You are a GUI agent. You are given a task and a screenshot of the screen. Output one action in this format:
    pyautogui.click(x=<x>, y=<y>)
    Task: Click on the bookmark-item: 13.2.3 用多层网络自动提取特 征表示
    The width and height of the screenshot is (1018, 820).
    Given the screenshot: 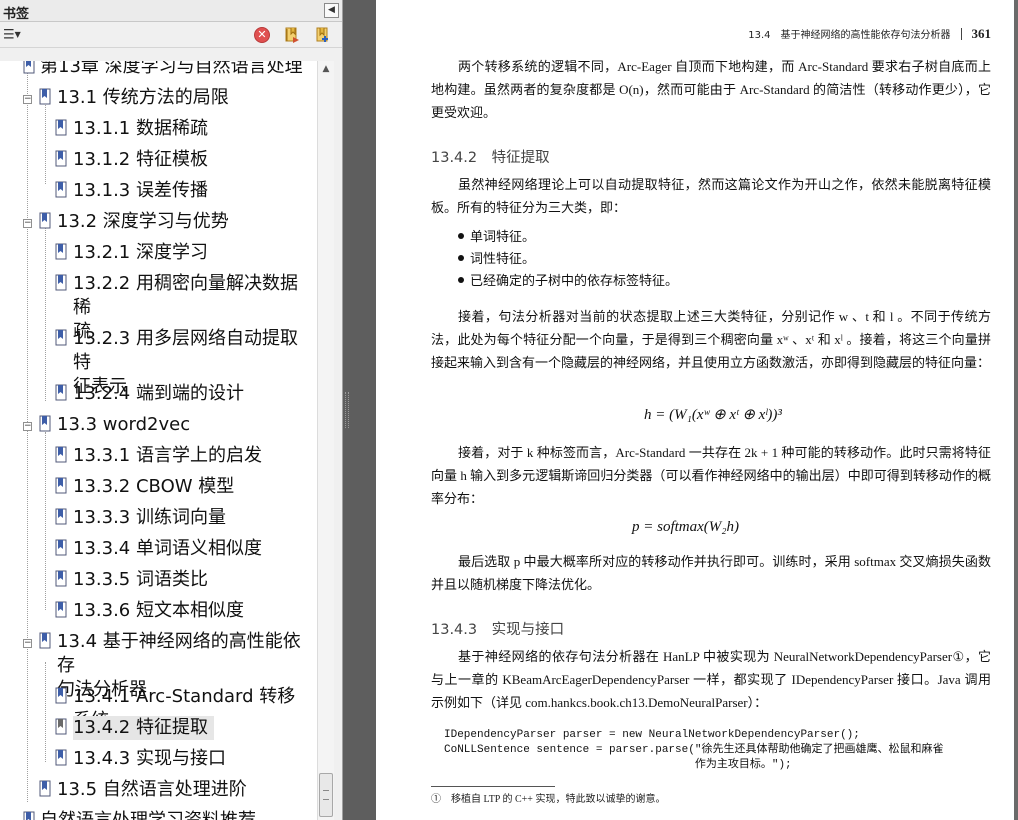 What is the action you would take?
    pyautogui.click(x=158, y=361)
    